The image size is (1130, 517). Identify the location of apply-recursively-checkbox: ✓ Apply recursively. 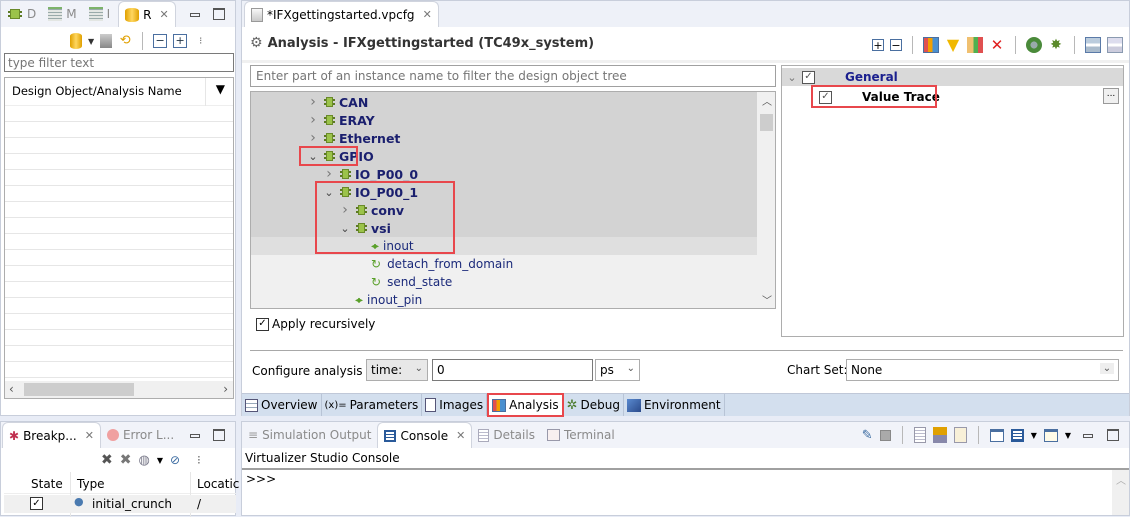
(315, 324).